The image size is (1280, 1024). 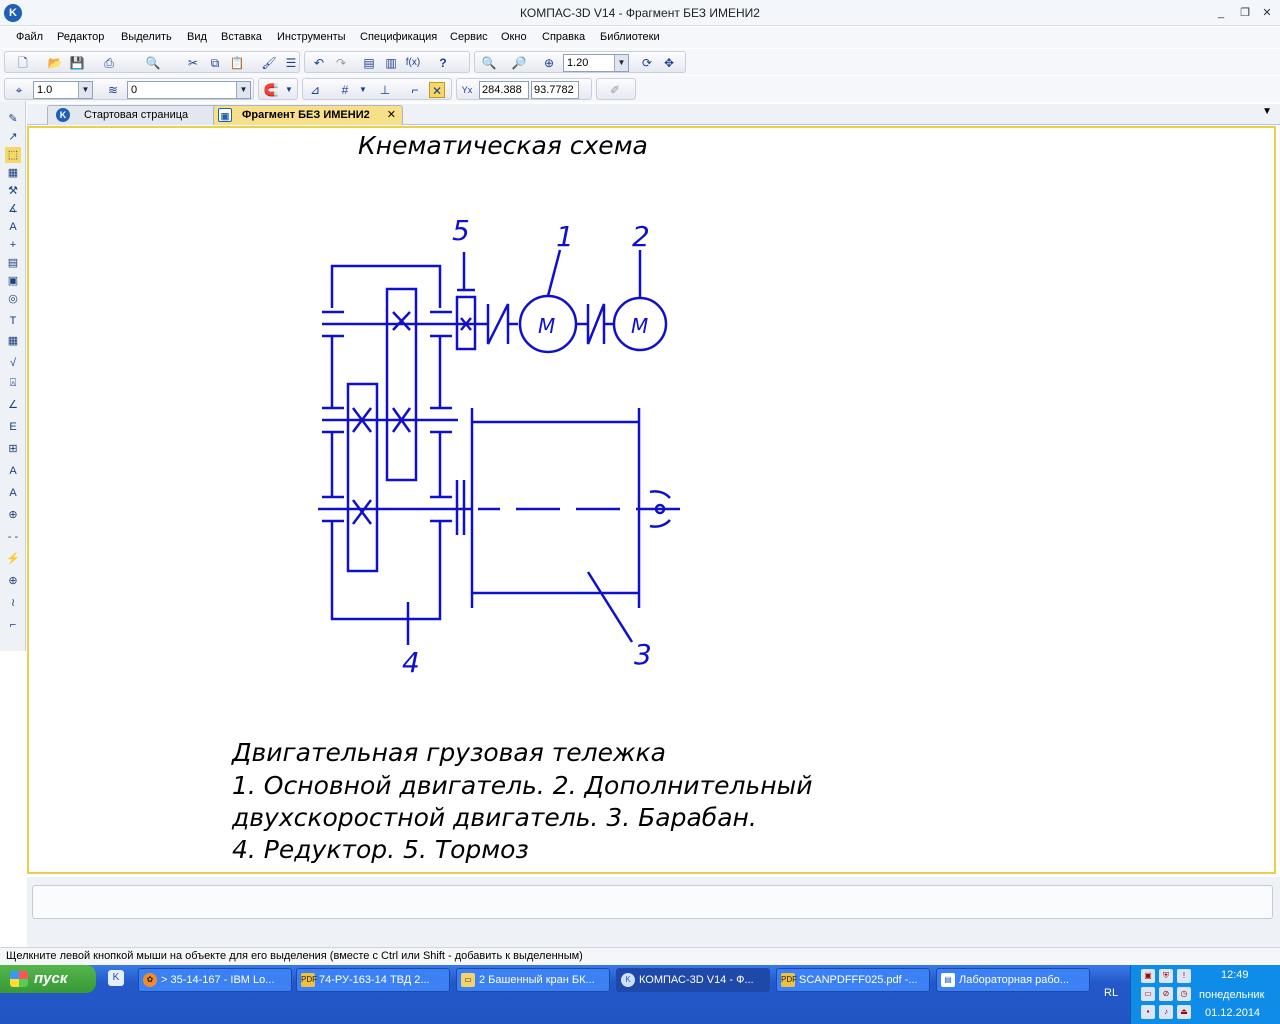 What do you see at coordinates (13, 227) in the screenshot?
I see `symbols-icon: A` at bounding box center [13, 227].